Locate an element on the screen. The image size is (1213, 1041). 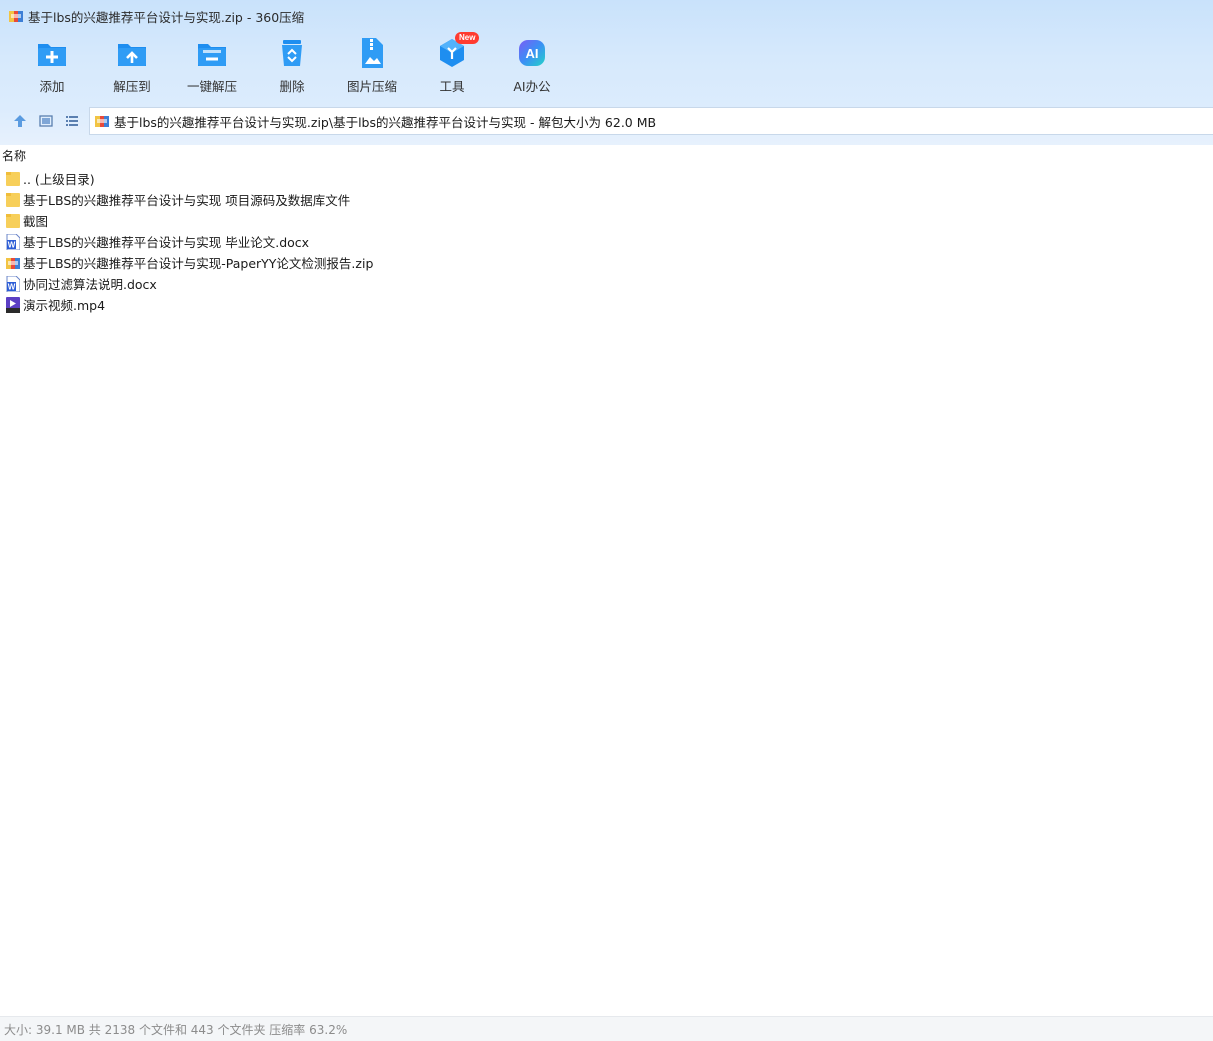
ai-office-label: AI办公 is located at coordinates (532, 86).